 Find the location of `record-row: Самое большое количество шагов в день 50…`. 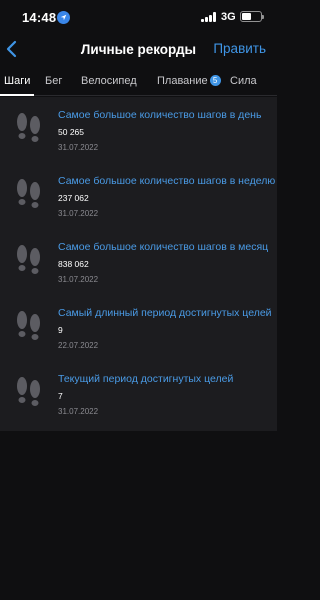

record-row: Самое большое количество шагов в день 50… is located at coordinates (138, 130).